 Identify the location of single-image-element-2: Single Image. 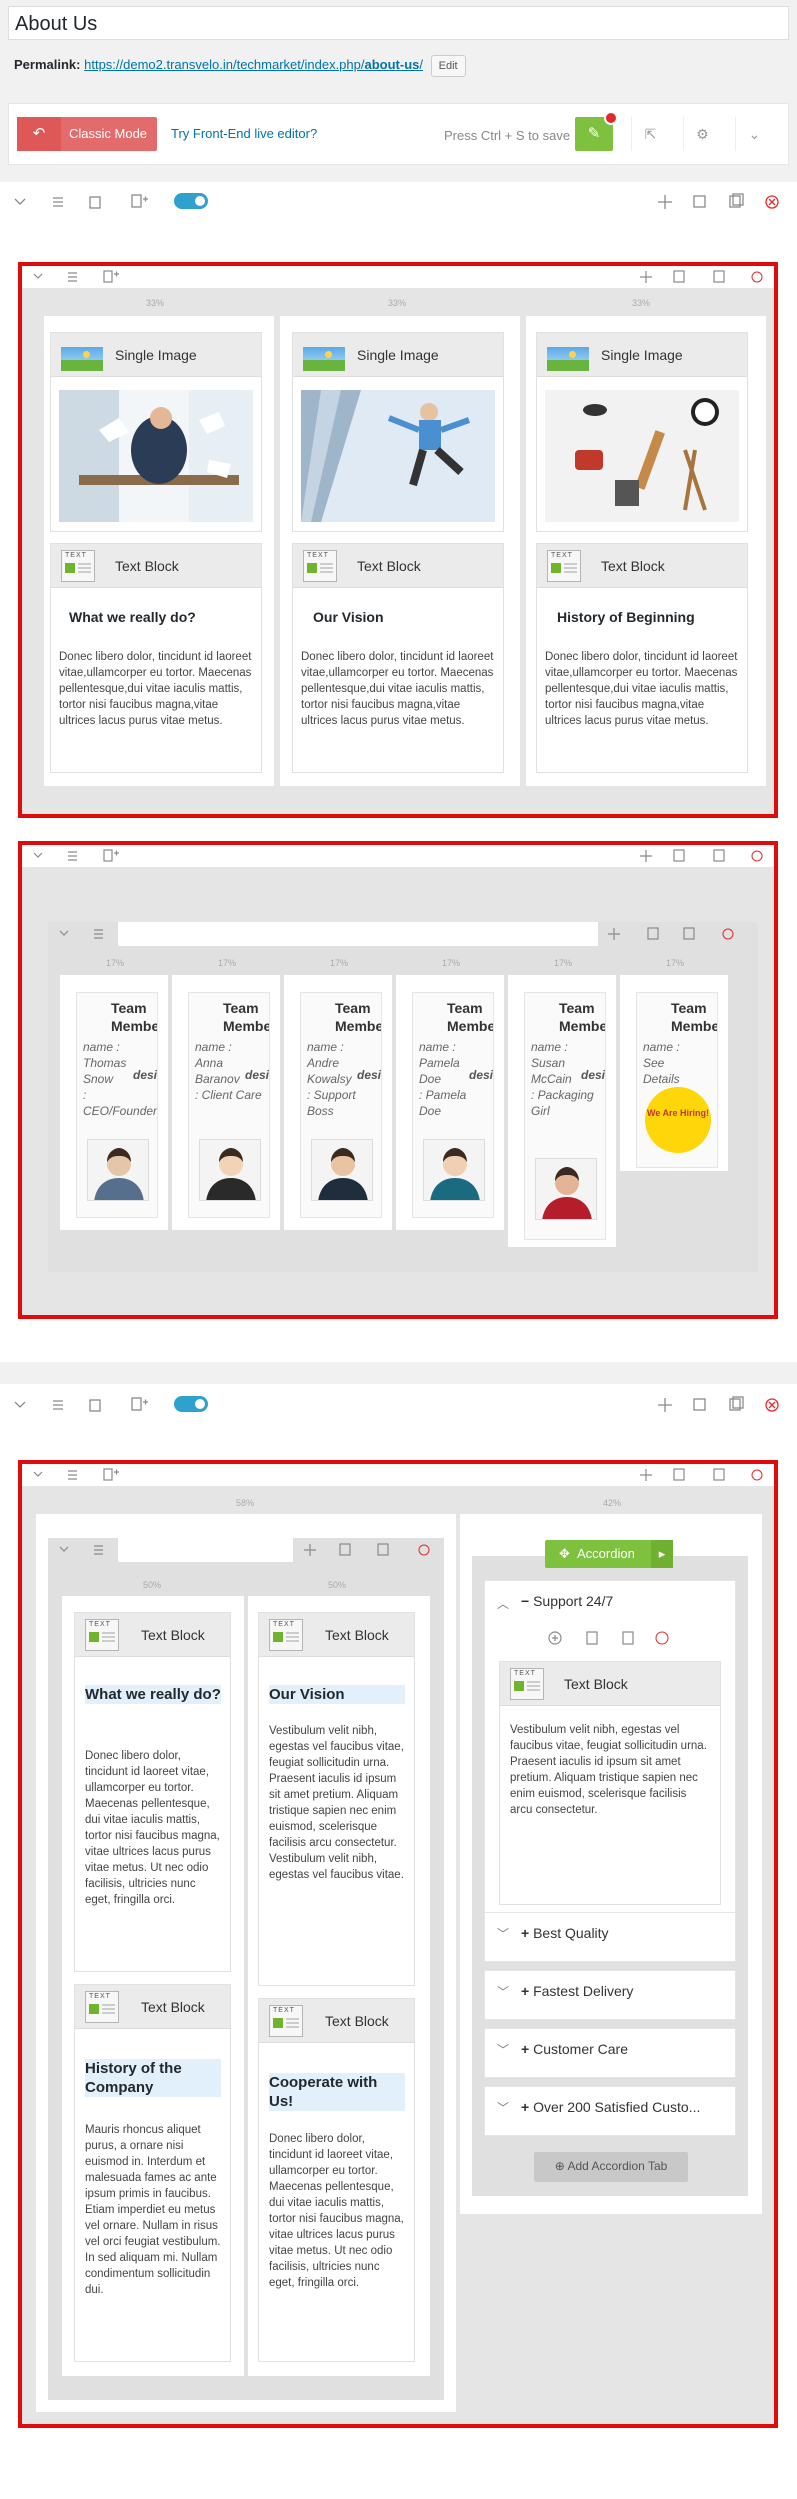
(398, 432).